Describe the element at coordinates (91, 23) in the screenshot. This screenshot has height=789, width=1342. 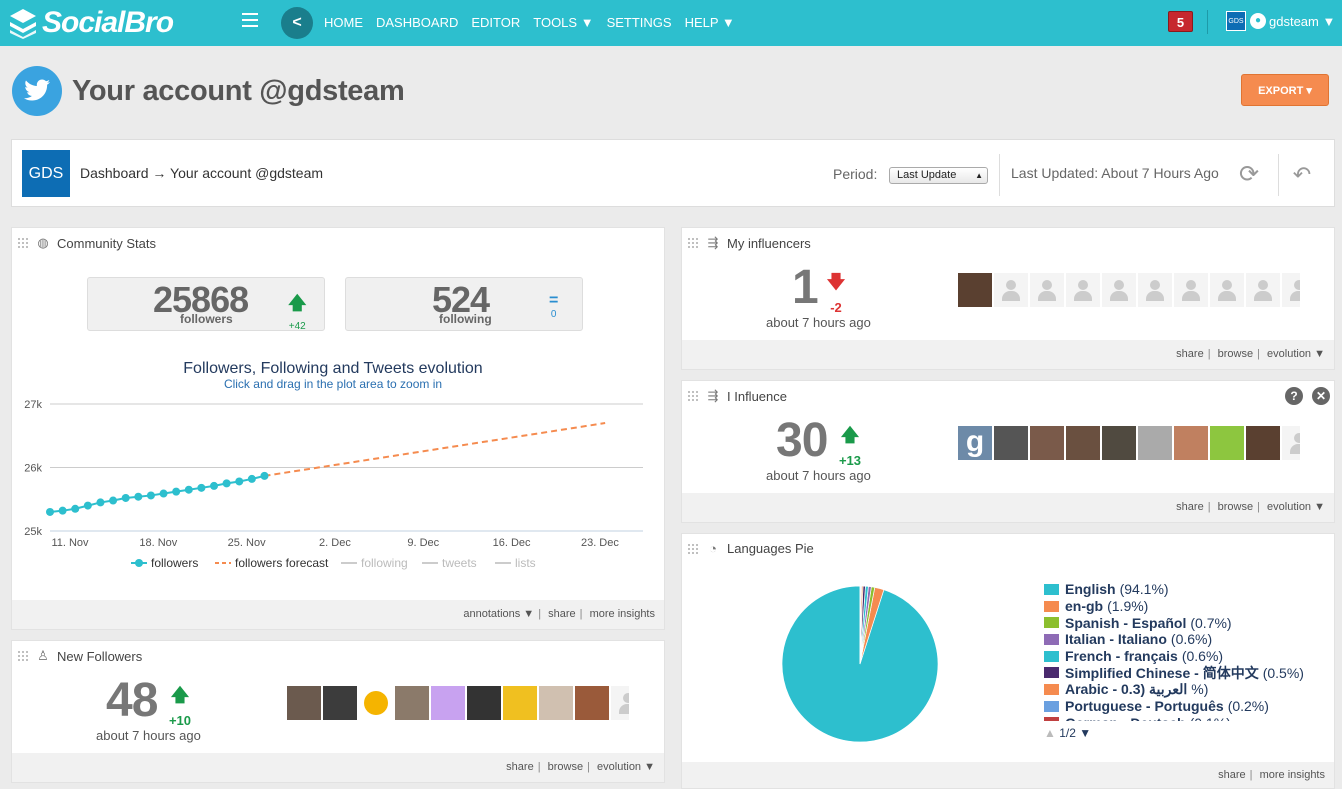
I see `socialbro-logo: SocialBro` at that location.